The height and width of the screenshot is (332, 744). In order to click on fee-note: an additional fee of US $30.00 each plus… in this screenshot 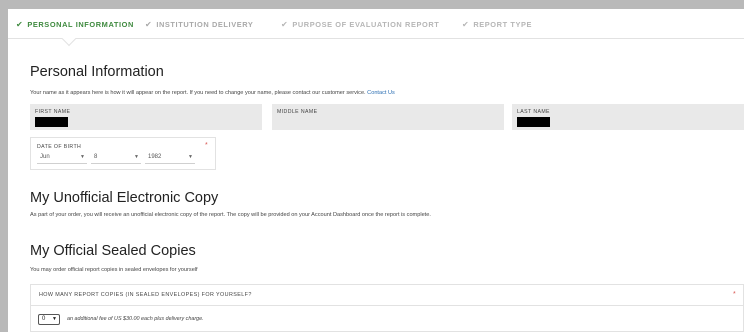, I will do `click(135, 319)`.